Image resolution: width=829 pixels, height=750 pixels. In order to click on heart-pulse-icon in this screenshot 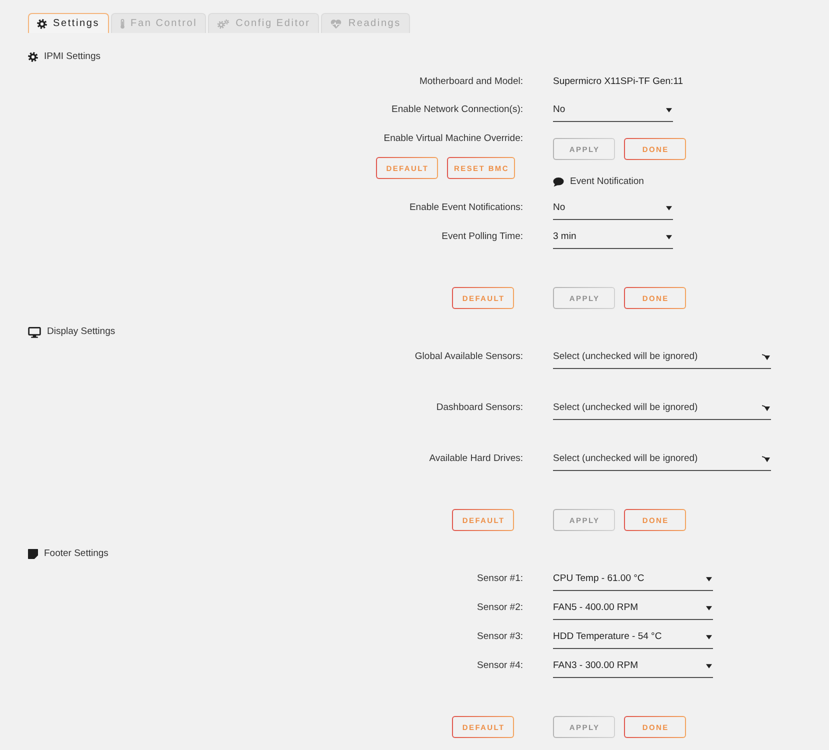, I will do `click(336, 23)`.